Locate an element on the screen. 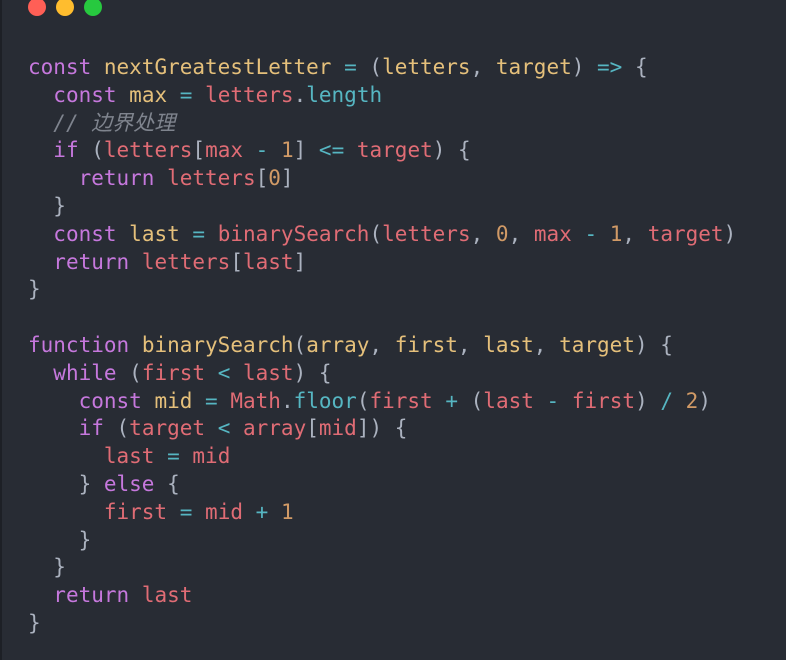  code-line: return letters[0] is located at coordinates (382, 179).